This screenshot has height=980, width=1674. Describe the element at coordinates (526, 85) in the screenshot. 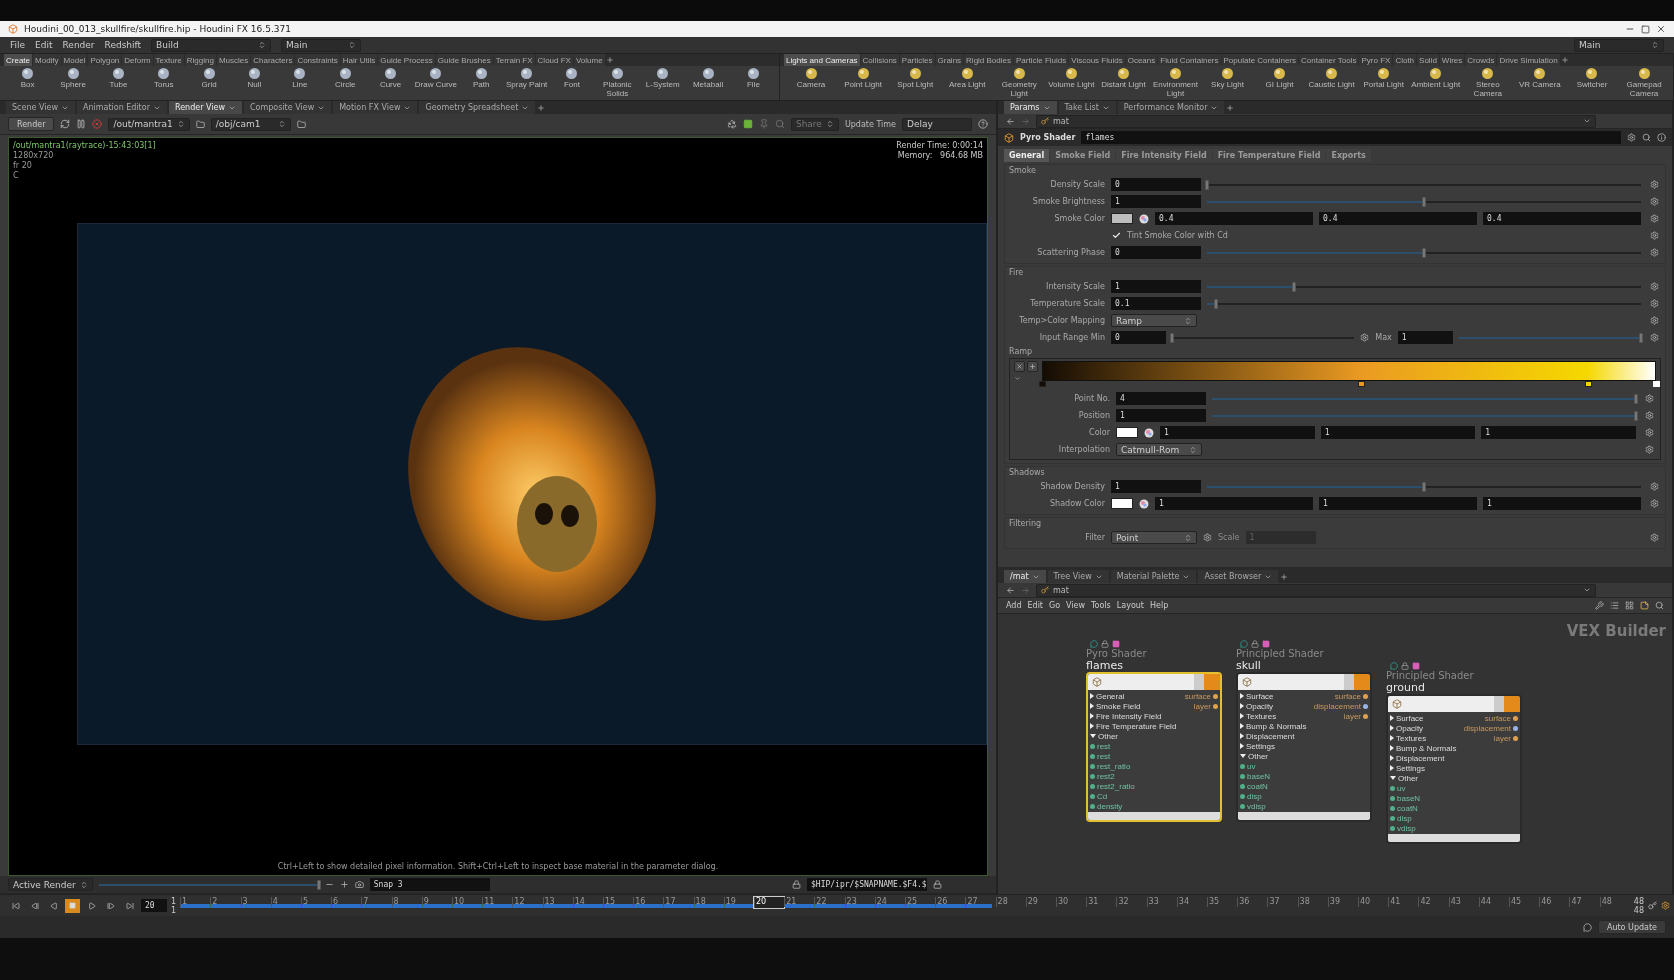

I see `tool-label: Spray Paint` at that location.